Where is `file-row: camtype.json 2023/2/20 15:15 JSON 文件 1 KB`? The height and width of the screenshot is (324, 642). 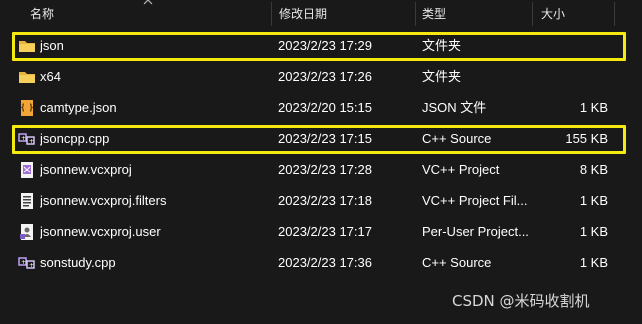
file-row: camtype.json 2023/2/20 15:15 JSON 文件 1 KB is located at coordinates (320, 108).